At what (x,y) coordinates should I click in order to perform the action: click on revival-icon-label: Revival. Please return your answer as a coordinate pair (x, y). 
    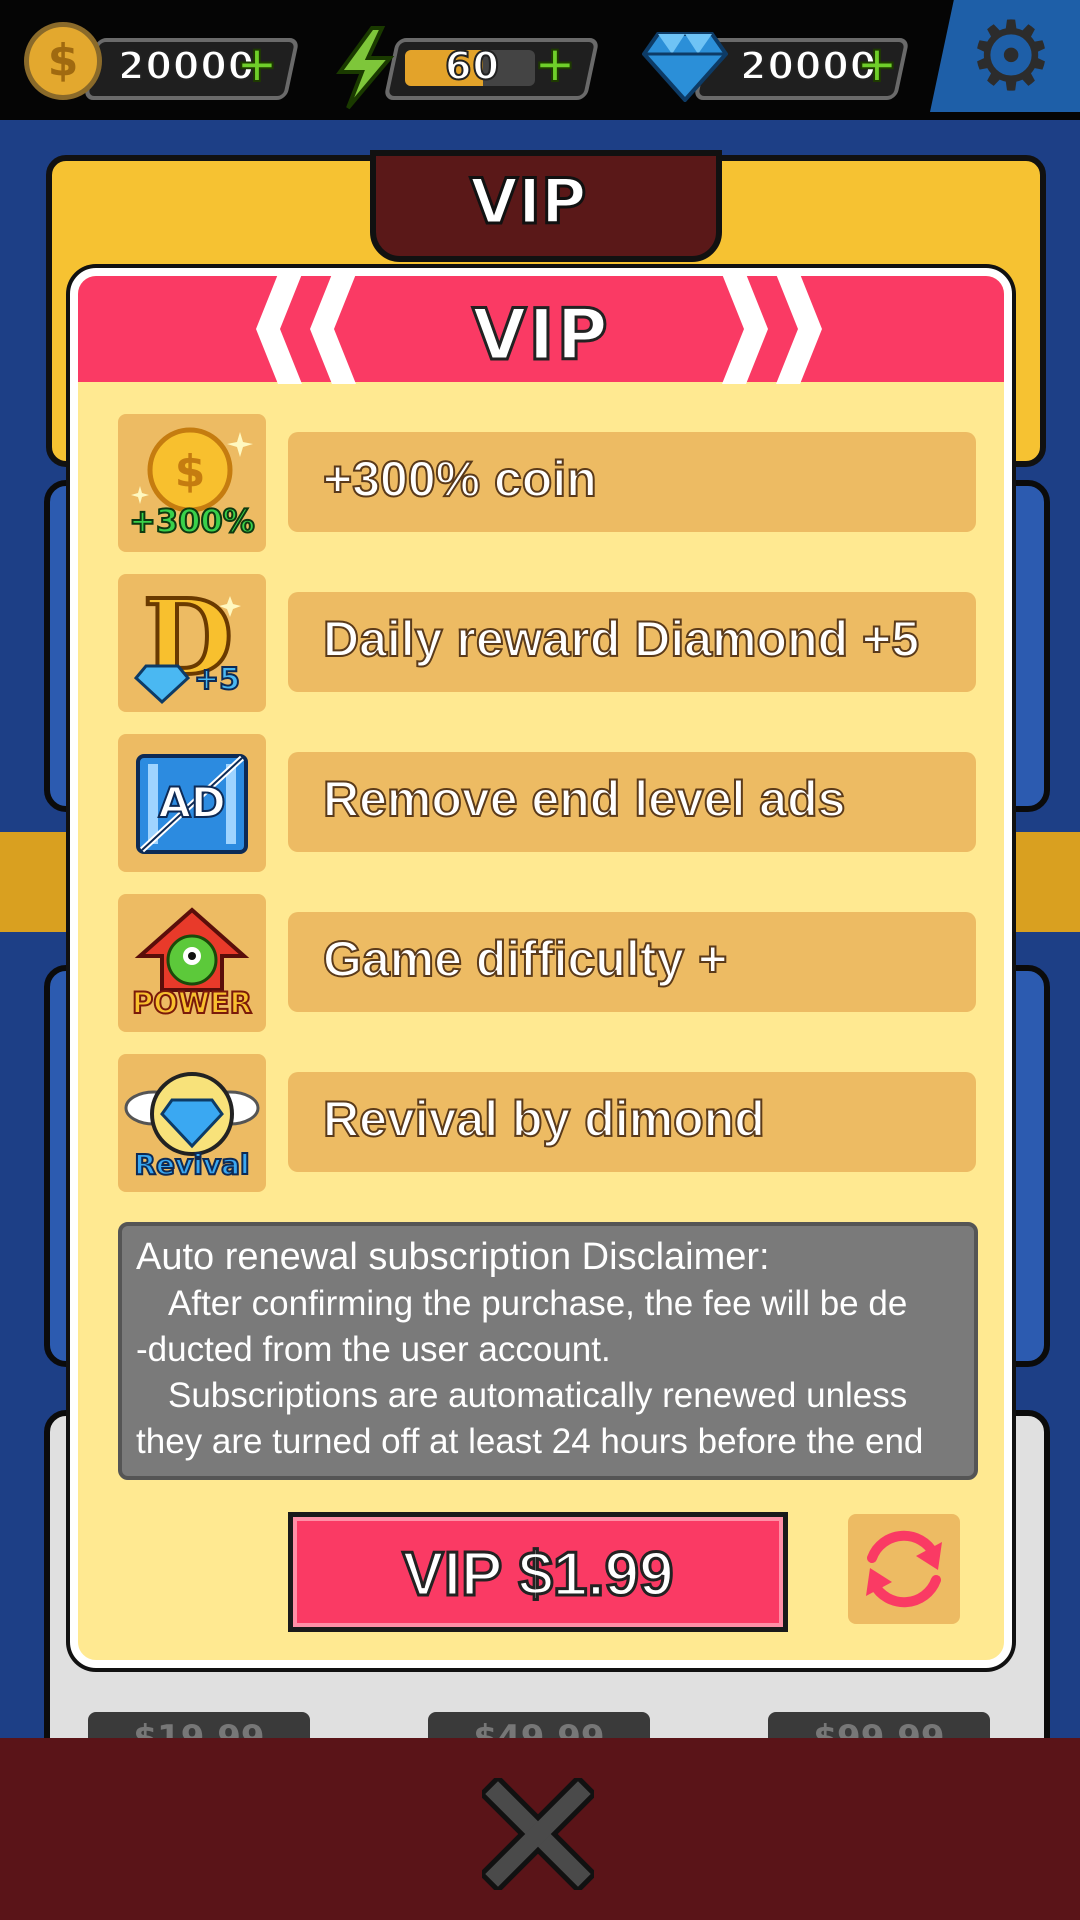
    Looking at the image, I should click on (191, 1164).